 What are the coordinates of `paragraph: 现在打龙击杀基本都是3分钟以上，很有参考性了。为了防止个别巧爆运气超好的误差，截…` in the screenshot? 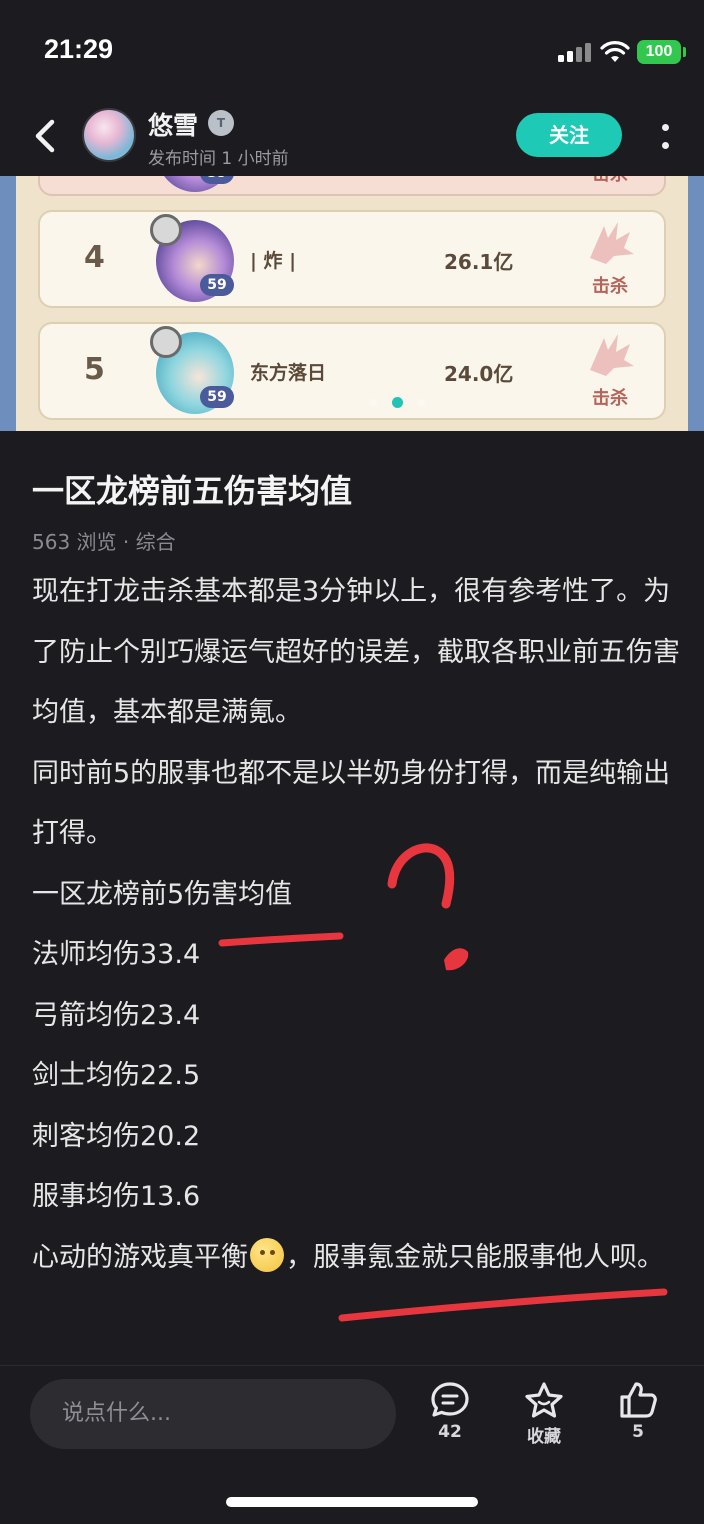 It's located at (356, 652).